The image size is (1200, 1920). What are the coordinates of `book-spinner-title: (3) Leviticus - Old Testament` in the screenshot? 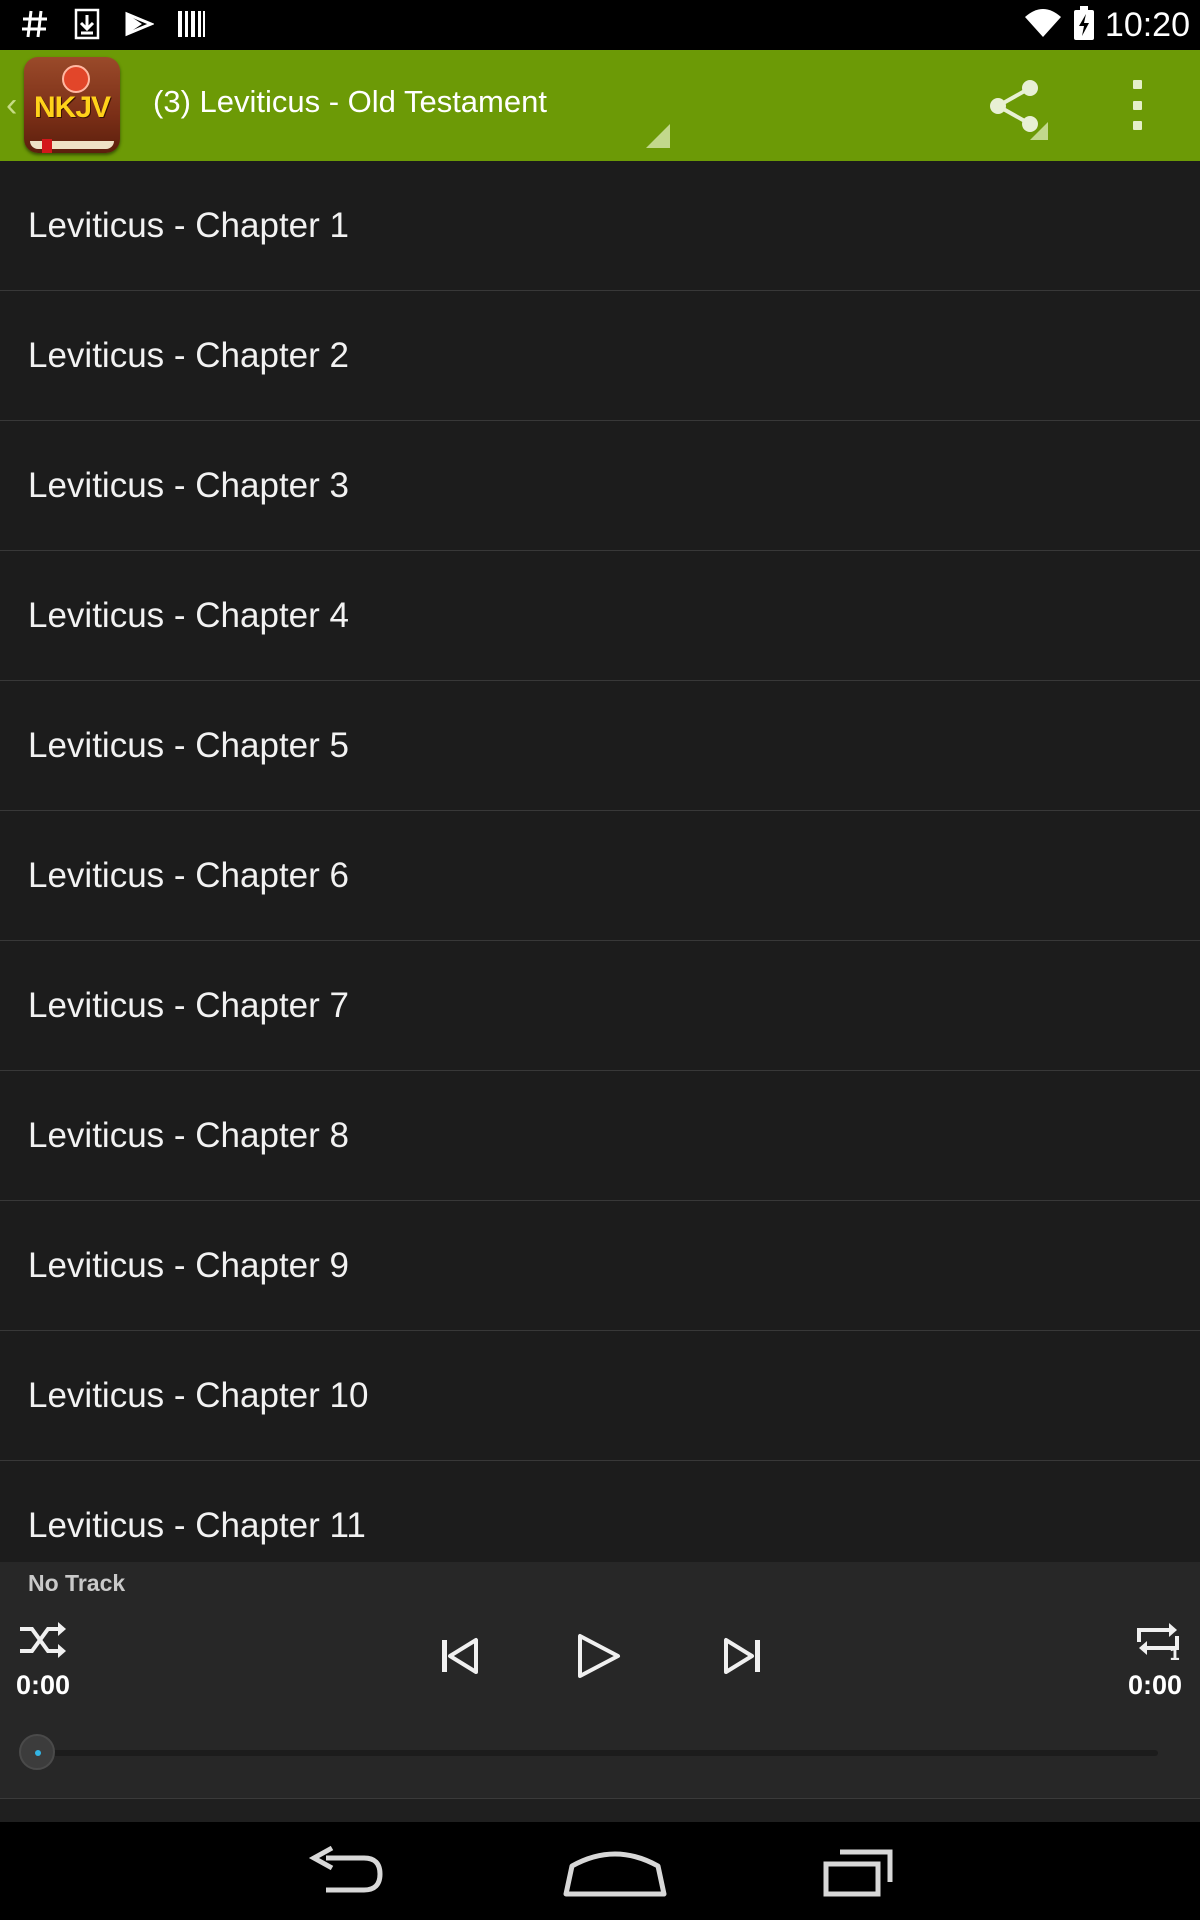 It's located at (350, 102).